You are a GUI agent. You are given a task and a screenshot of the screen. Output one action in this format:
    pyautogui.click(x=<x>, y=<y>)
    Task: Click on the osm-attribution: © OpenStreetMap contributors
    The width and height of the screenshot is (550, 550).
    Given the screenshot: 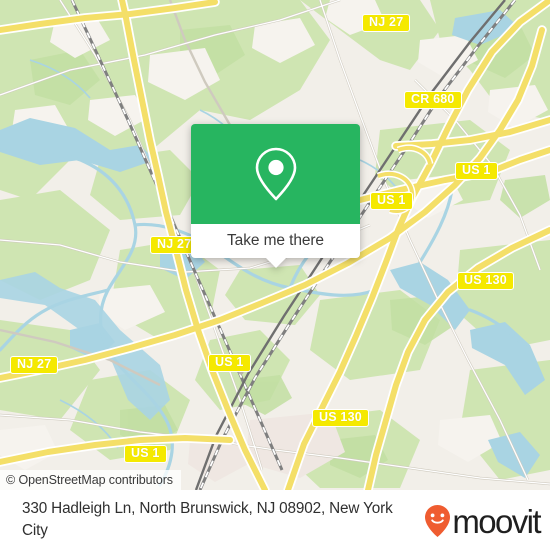 What is the action you would take?
    pyautogui.click(x=90, y=480)
    